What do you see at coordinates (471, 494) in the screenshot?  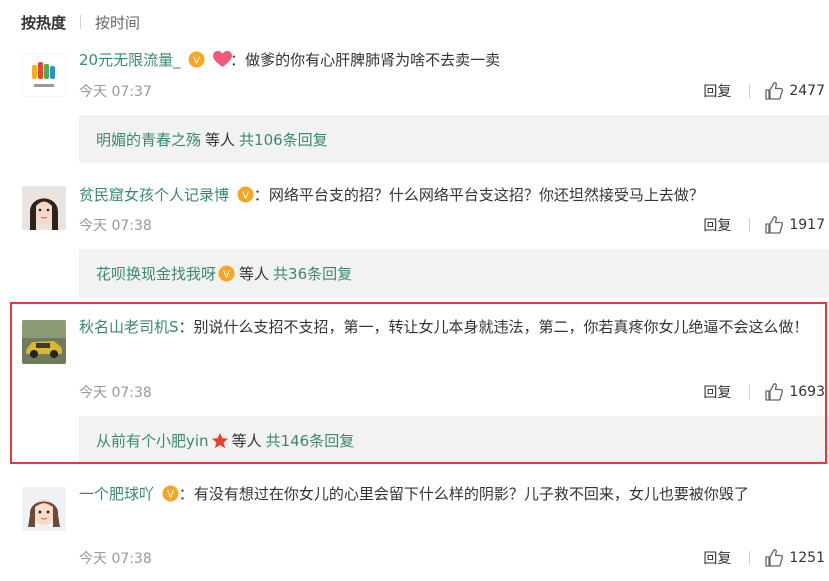 I see `comment-text: 有没有想过在你女儿的心里会留下什么样的阴影？儿子救不回来，女儿也要被你毁了` at bounding box center [471, 494].